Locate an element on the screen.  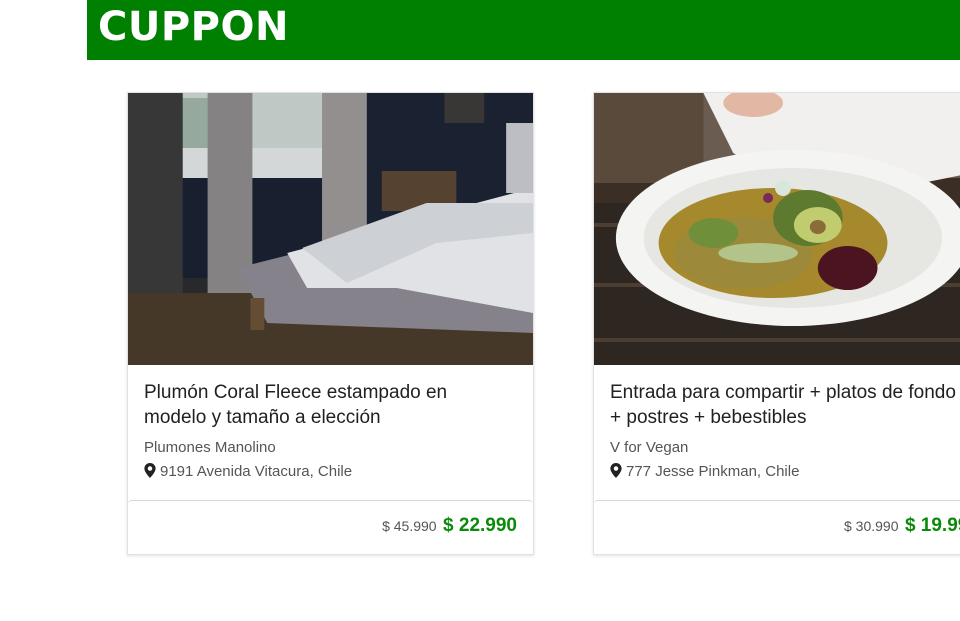
old-price: $ 30.990 is located at coordinates (871, 526).